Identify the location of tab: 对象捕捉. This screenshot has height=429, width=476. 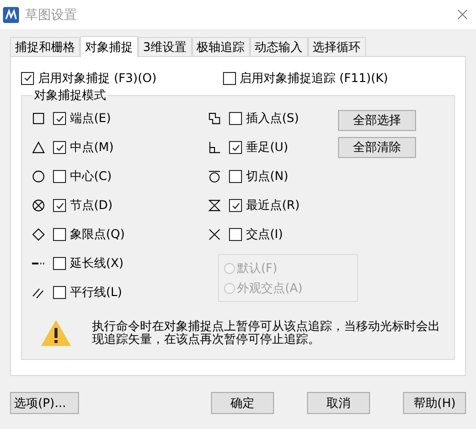
(109, 46).